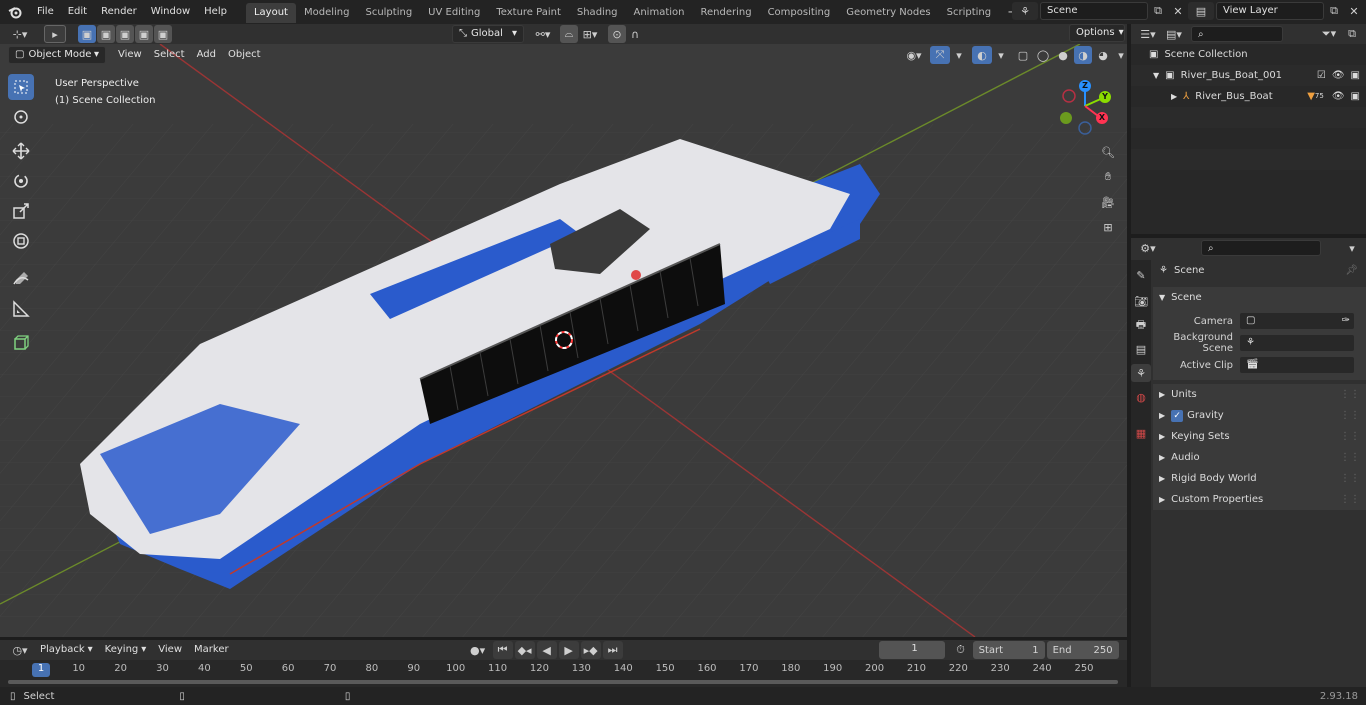 This screenshot has width=1366, height=705. Describe the element at coordinates (21, 343) in the screenshot. I see `add-cube-tool-icon` at that location.